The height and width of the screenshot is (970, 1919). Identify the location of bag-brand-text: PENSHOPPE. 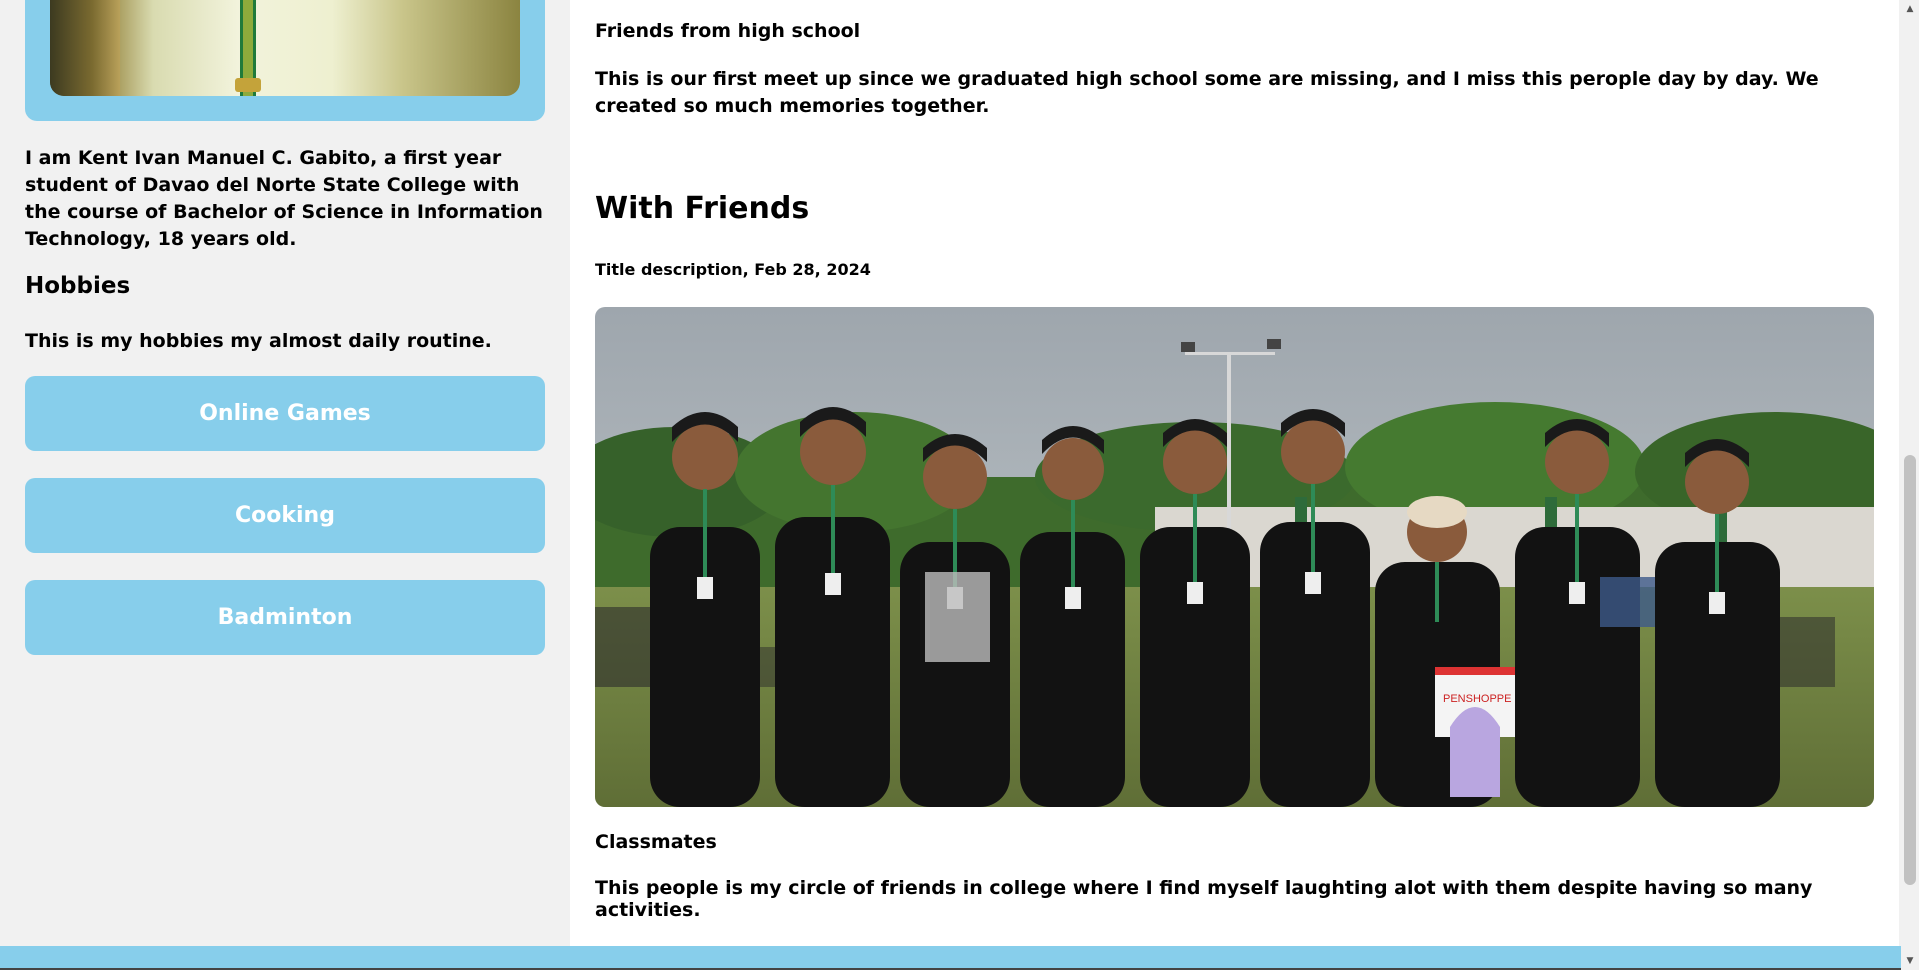
(1477, 699).